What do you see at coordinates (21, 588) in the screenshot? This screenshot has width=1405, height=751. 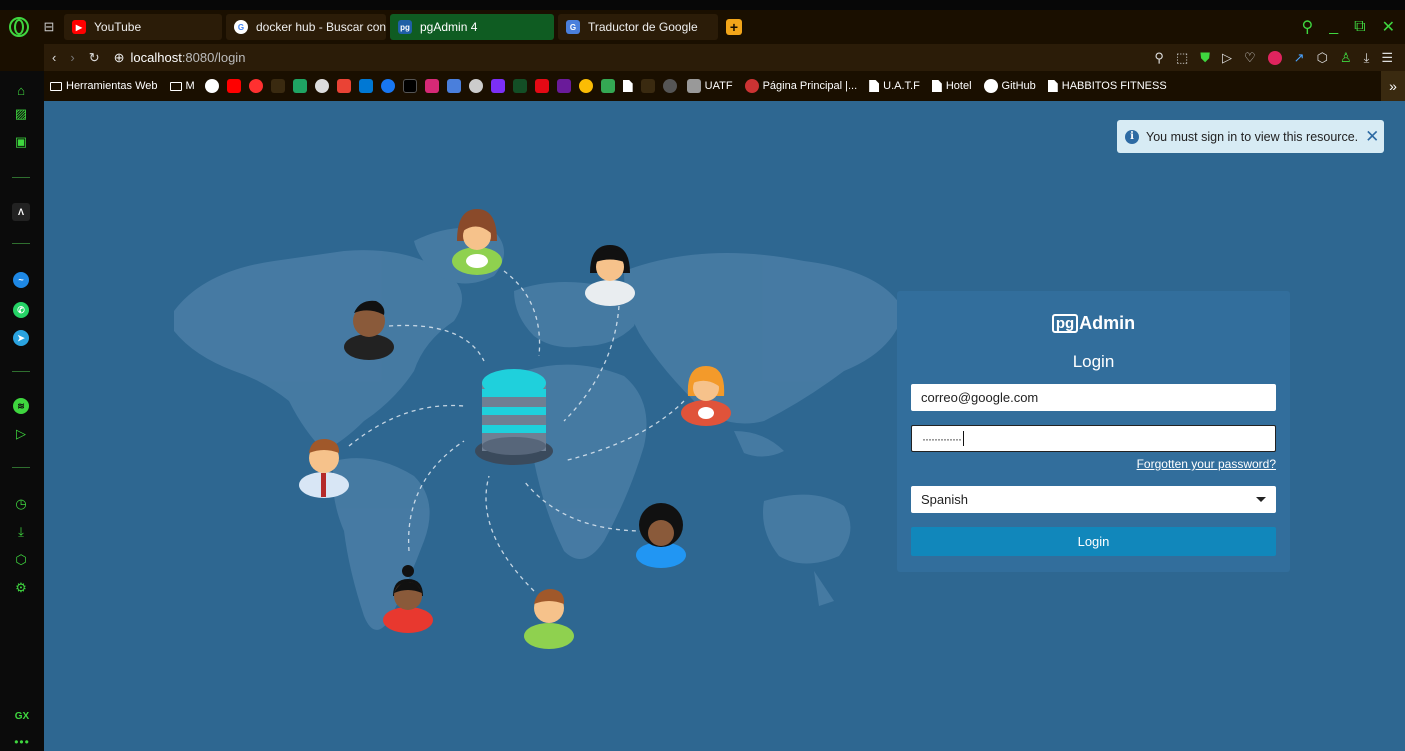 I see `settings-icon: ⚙` at bounding box center [21, 588].